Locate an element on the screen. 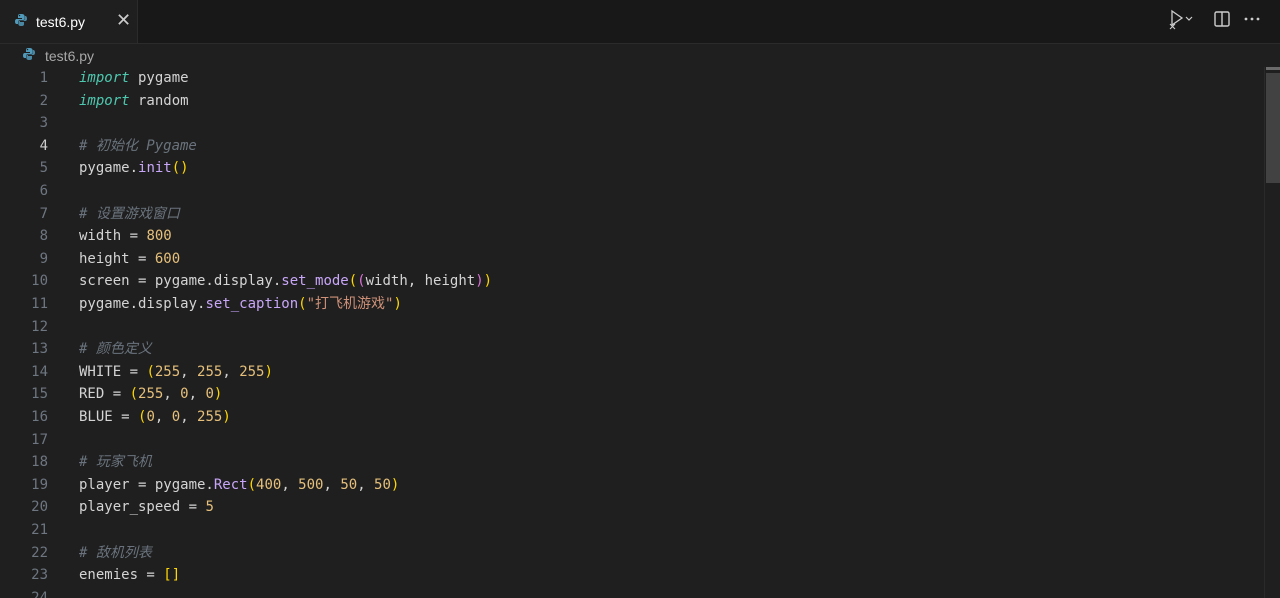 This screenshot has width=1280, height=598. code-token: set_caption is located at coordinates (252, 304).